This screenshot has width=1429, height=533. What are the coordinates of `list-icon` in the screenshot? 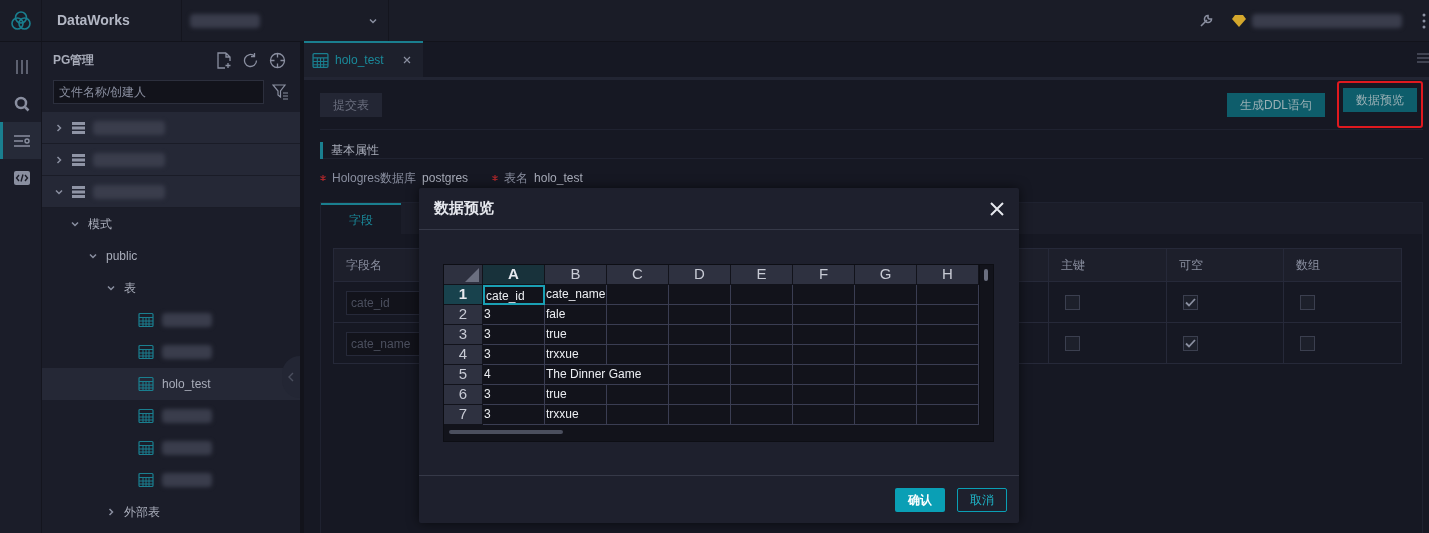 It's located at (22, 140).